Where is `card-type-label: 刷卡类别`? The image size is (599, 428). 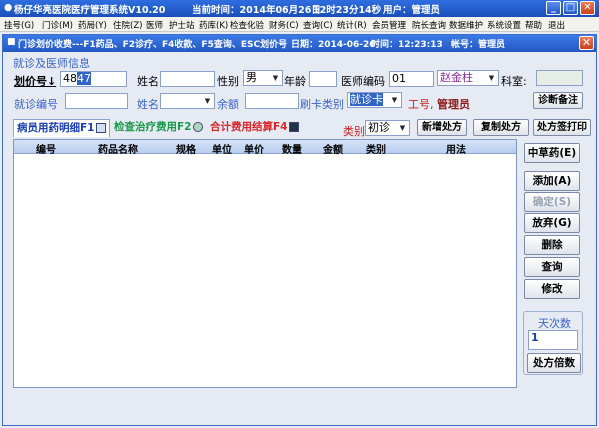 card-type-label: 刷卡类别 is located at coordinates (322, 104).